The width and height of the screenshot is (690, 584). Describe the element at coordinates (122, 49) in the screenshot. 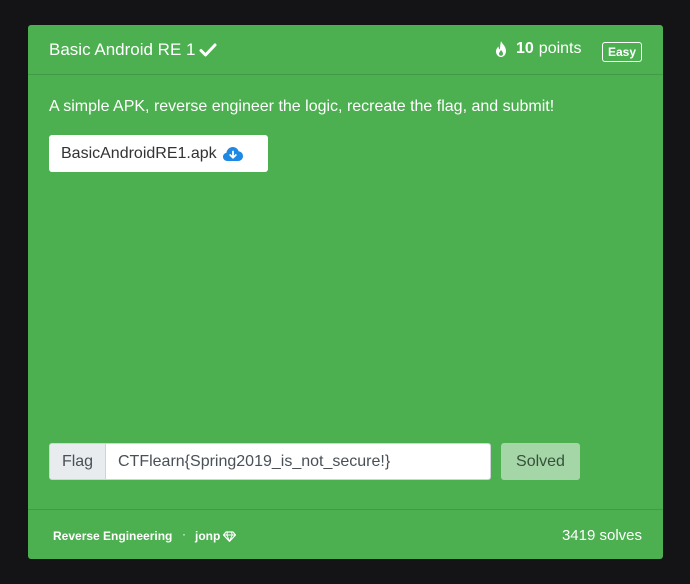

I see `challenge-title-text: Basic Android RE 1` at that location.